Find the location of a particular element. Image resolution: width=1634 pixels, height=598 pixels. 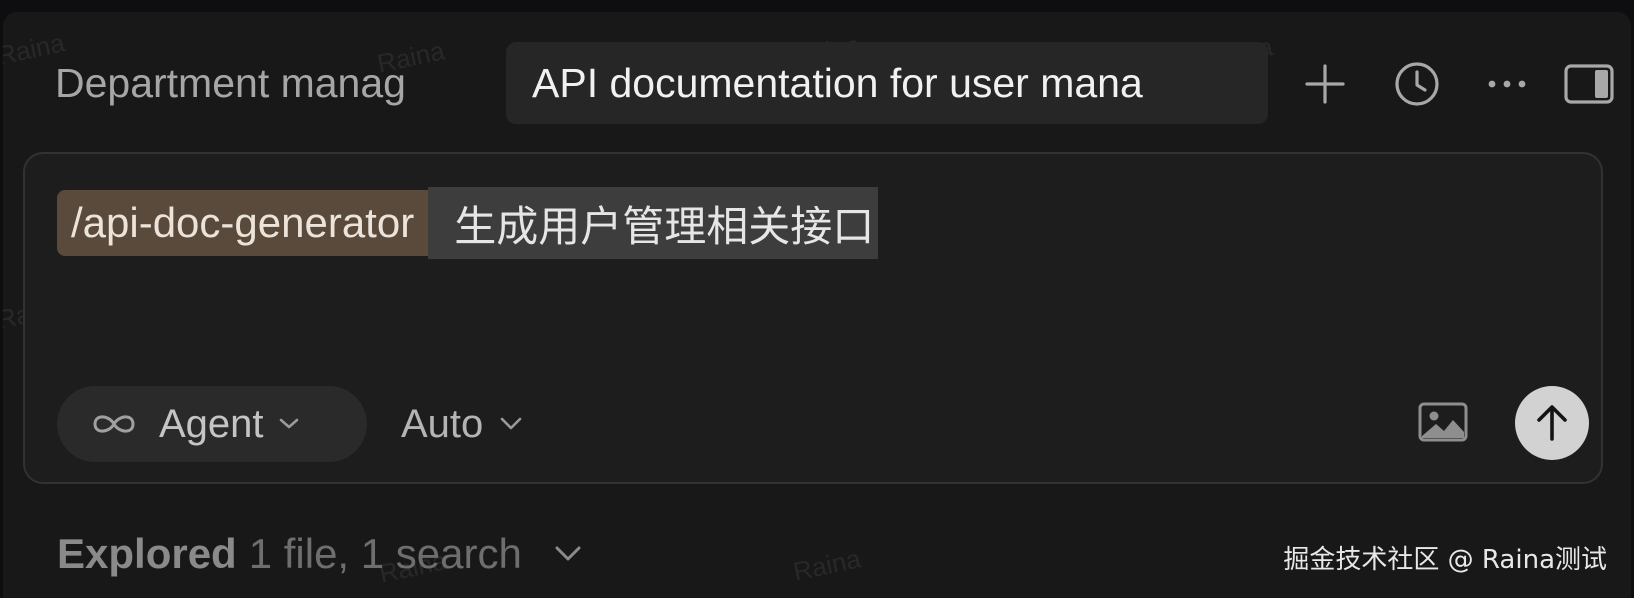

send-button is located at coordinates (1552, 423).